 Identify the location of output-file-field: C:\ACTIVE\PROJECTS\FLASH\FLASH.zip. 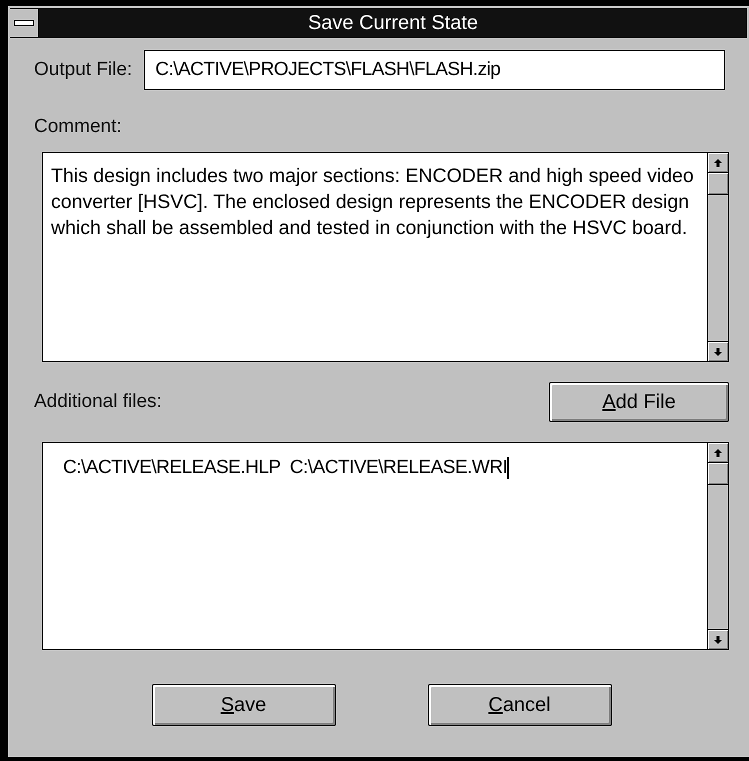
(434, 70).